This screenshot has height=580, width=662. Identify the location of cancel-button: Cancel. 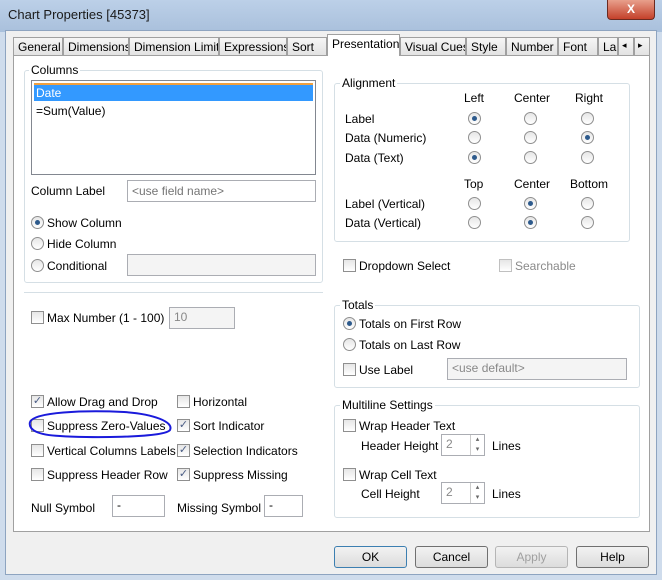
(451, 557).